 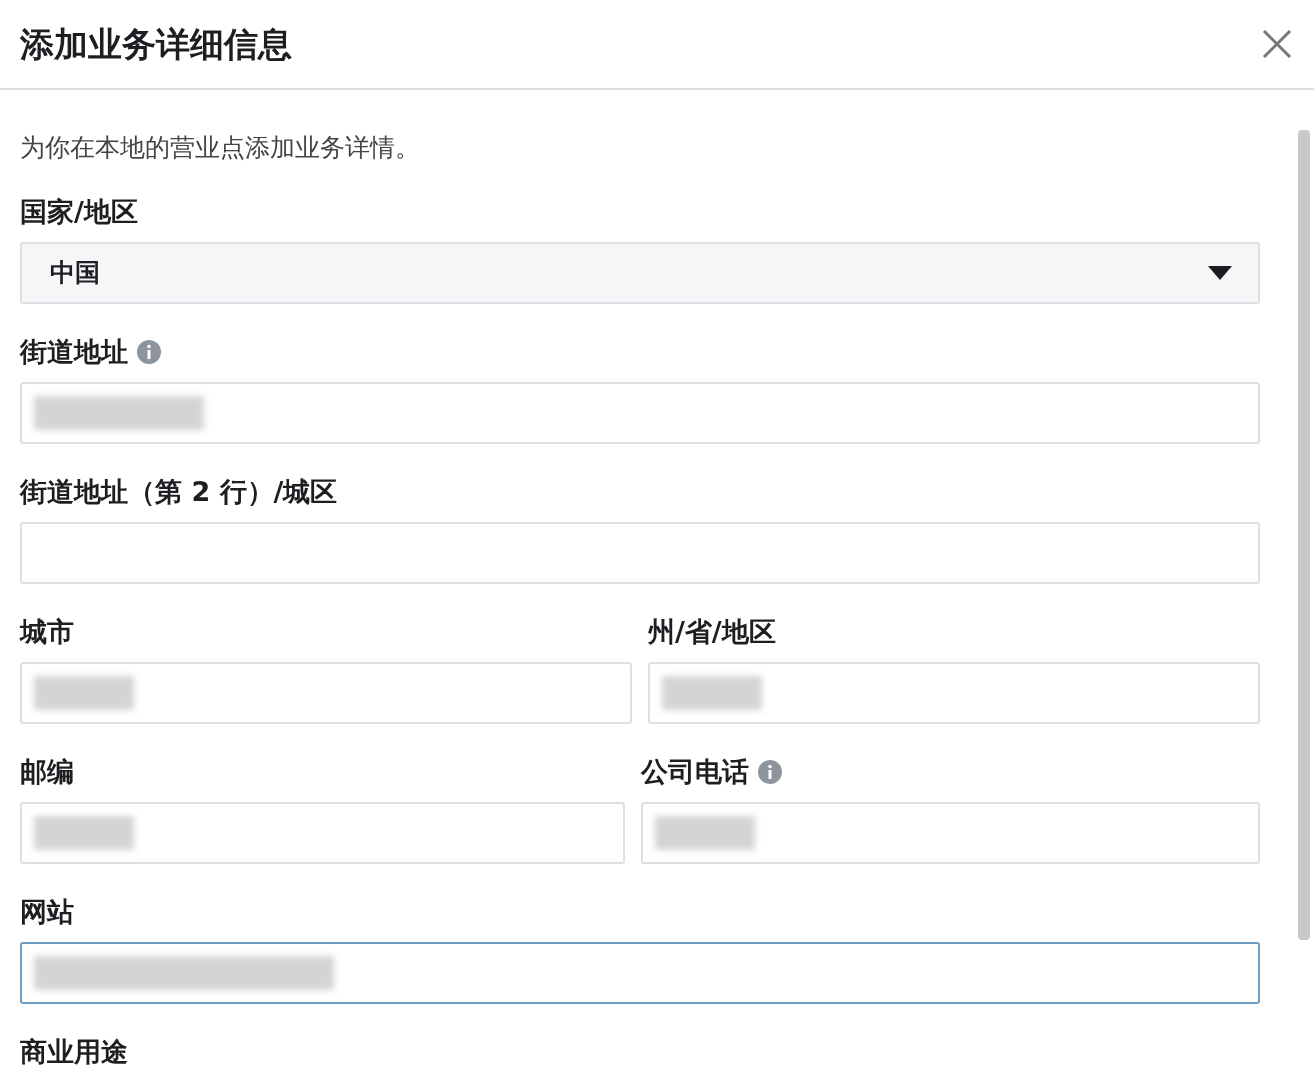 I want to click on field-label: 商业用途, so click(x=74, y=1051).